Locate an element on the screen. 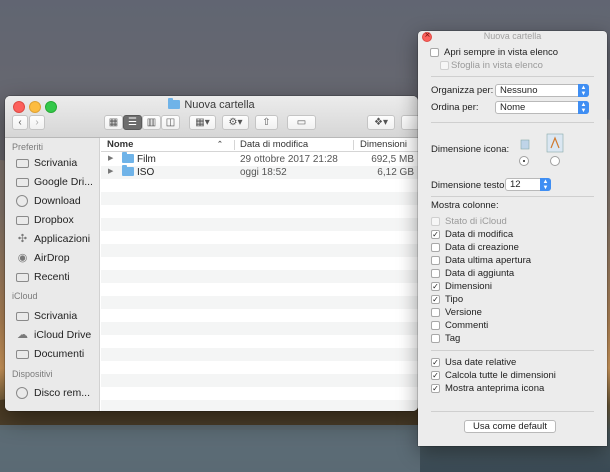 Image resolution: width=610 pixels, height=472 pixels. text-size-label: Dimensione testo: is located at coordinates (469, 185).